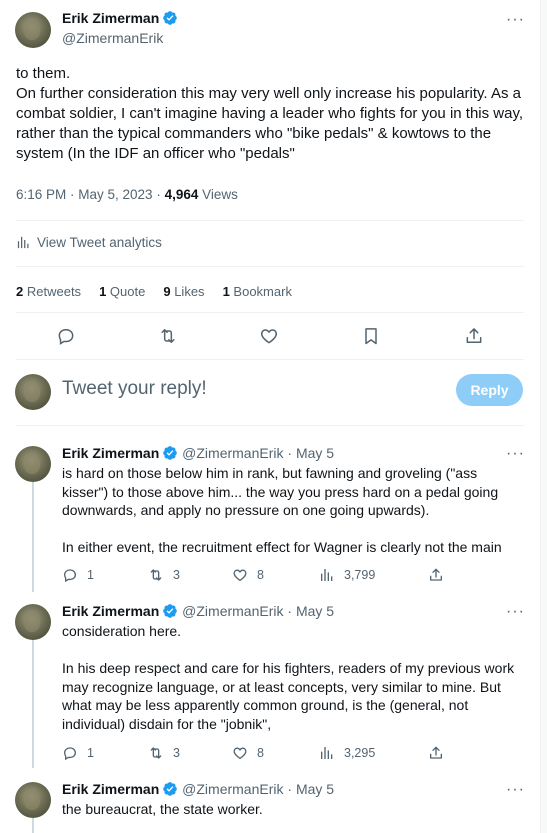 Image resolution: width=547 pixels, height=833 pixels. What do you see at coordinates (54, 291) in the screenshot?
I see `retweets-label: Retweets` at bounding box center [54, 291].